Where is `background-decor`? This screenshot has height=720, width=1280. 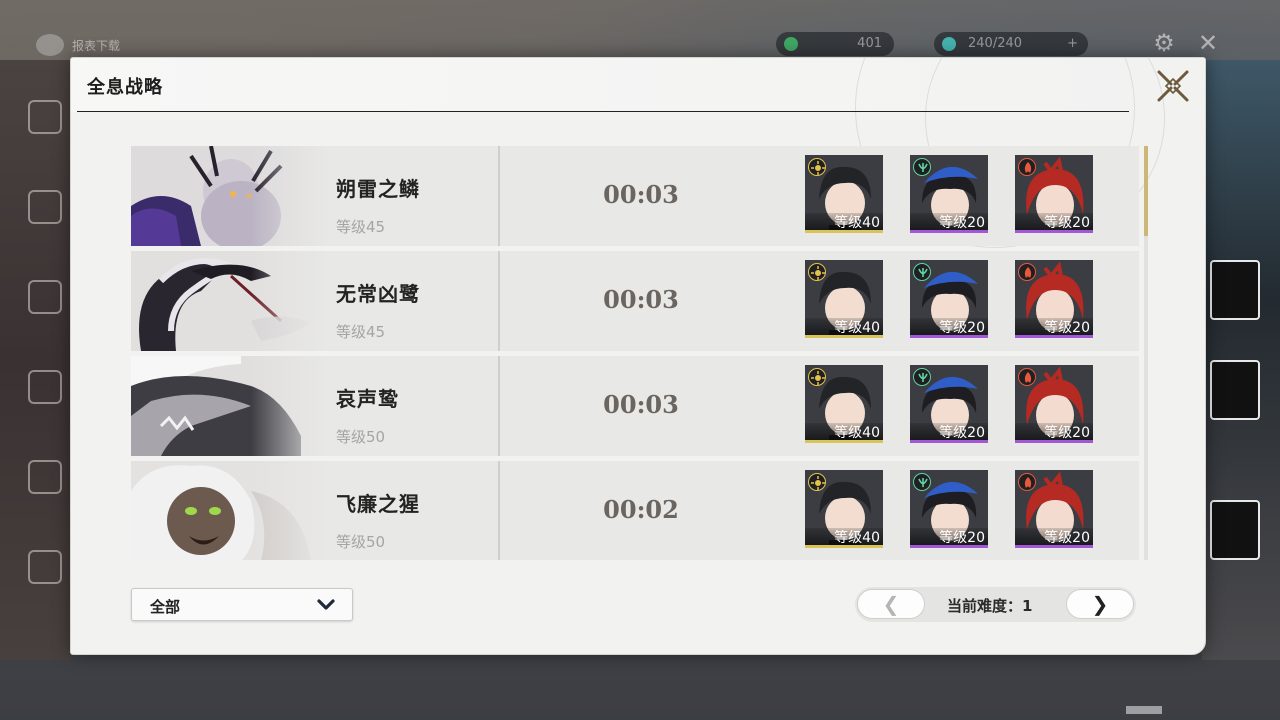
background-decor is located at coordinates (1144, 710).